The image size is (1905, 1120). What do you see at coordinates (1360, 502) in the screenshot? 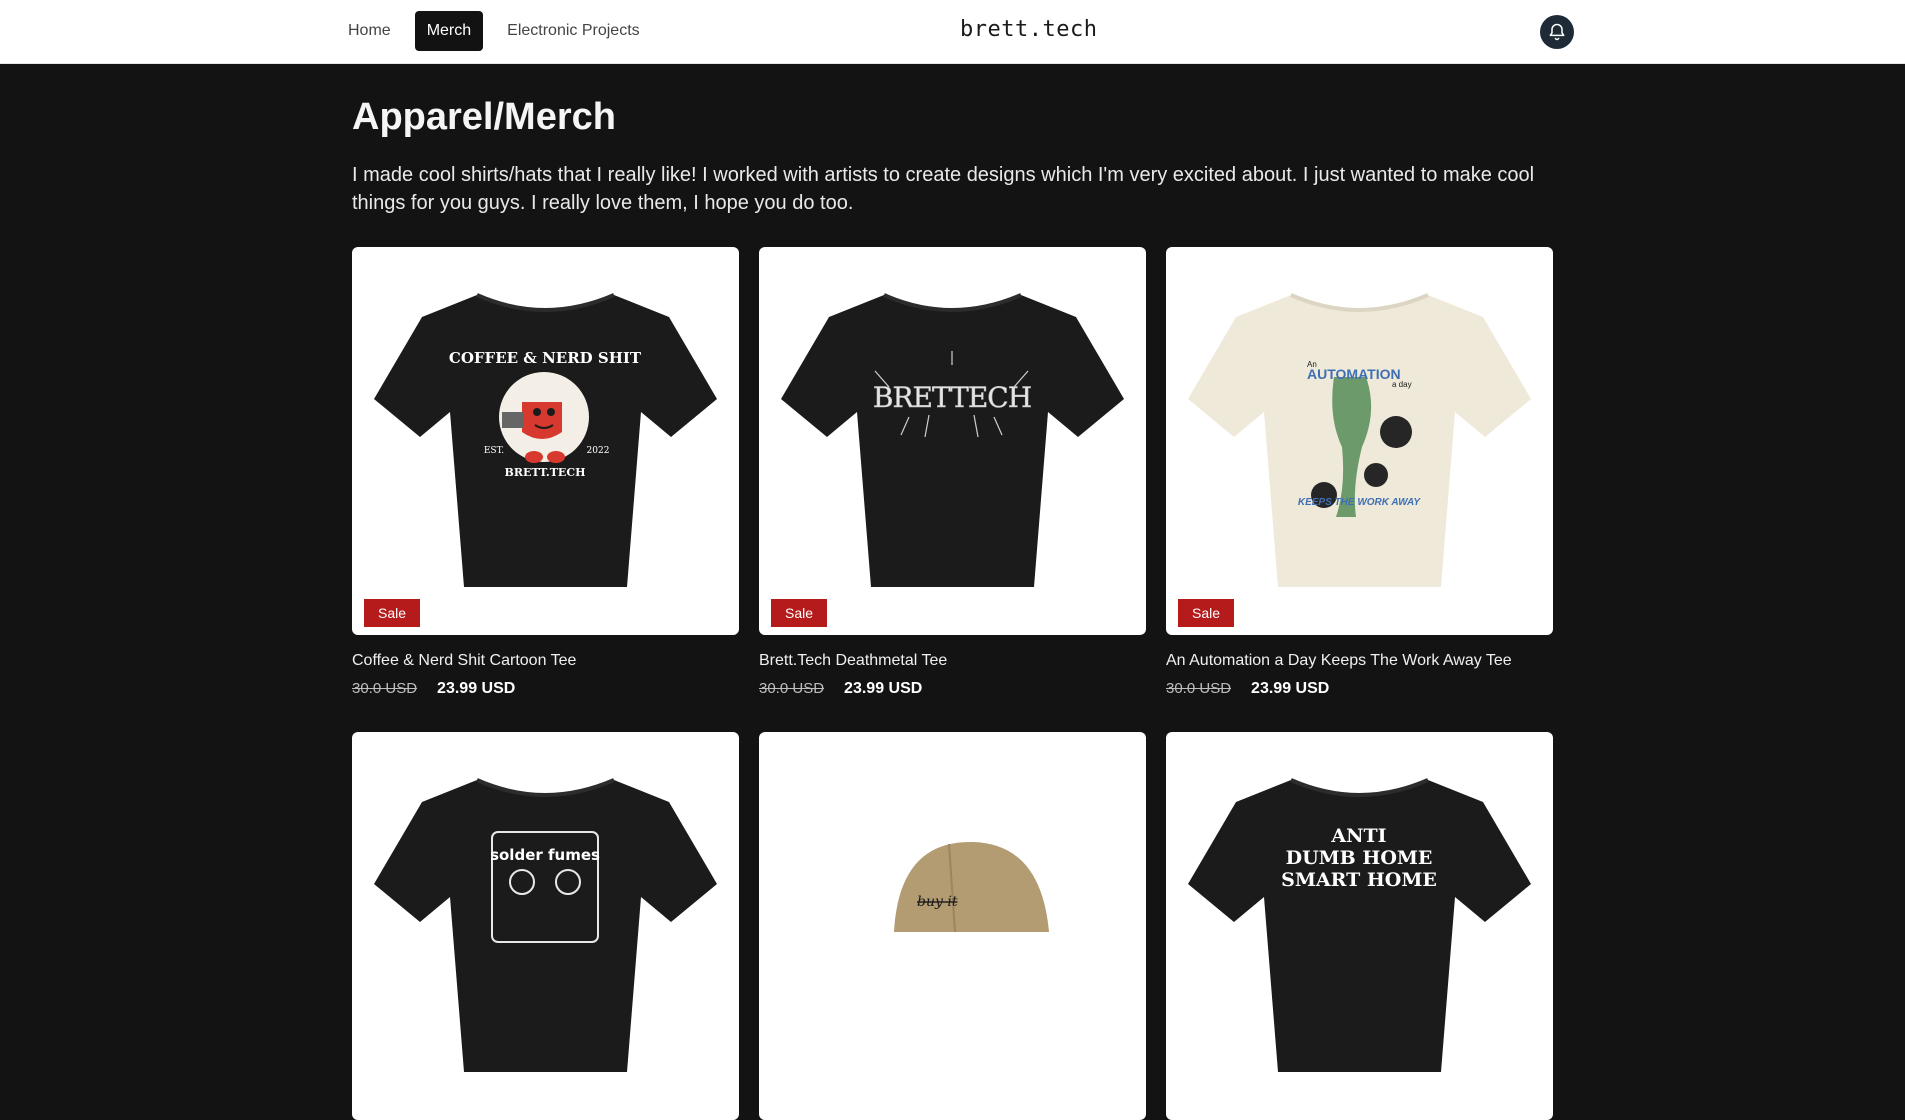
I see `print-line-4: KEEPS THE WORK AWAY` at bounding box center [1360, 502].